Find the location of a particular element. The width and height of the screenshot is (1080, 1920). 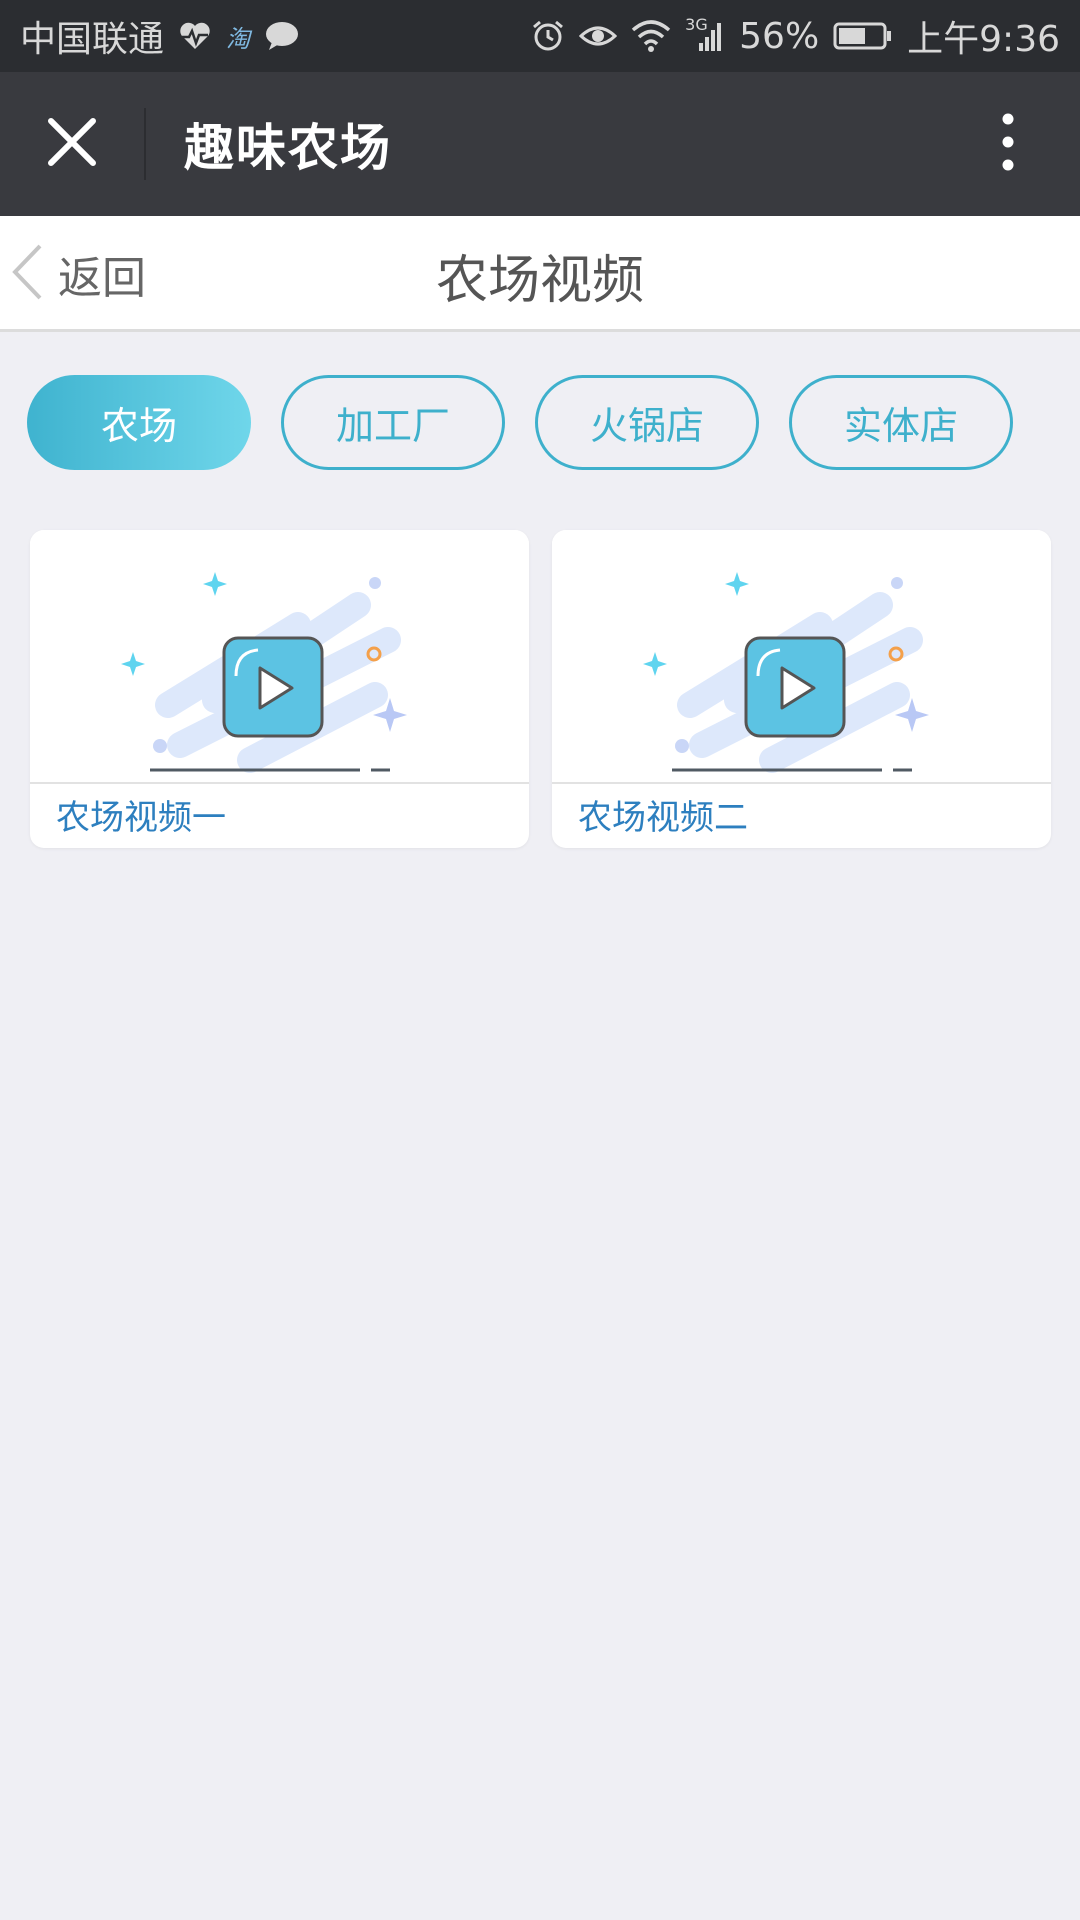

video-card: 农场视频一 is located at coordinates (279, 689).